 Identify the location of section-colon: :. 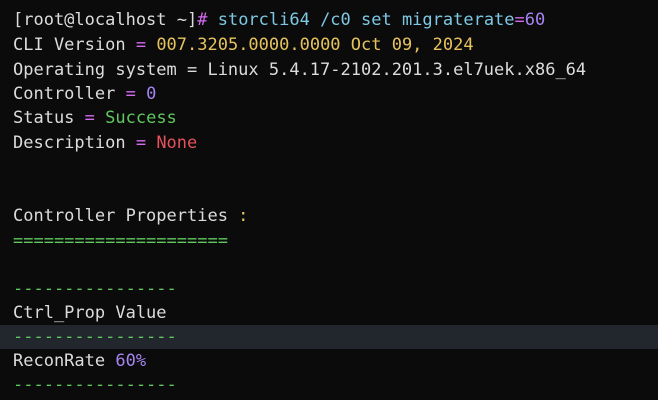
(243, 216).